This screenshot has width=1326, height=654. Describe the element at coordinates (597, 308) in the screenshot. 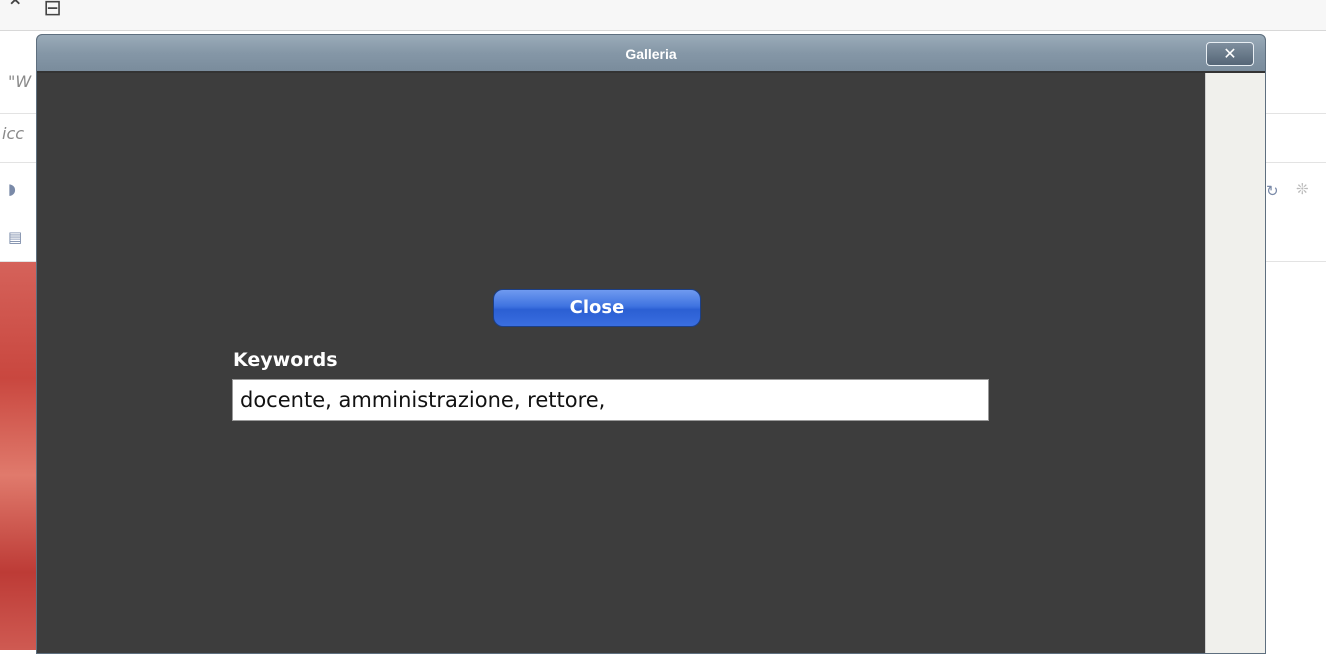

I see `close-button: Close` at that location.